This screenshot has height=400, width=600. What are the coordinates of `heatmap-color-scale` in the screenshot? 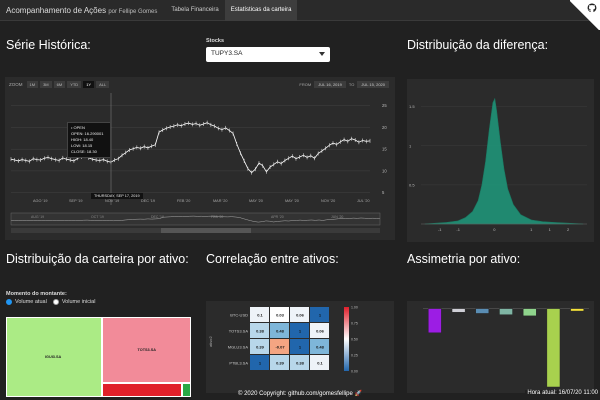 It's located at (346, 339).